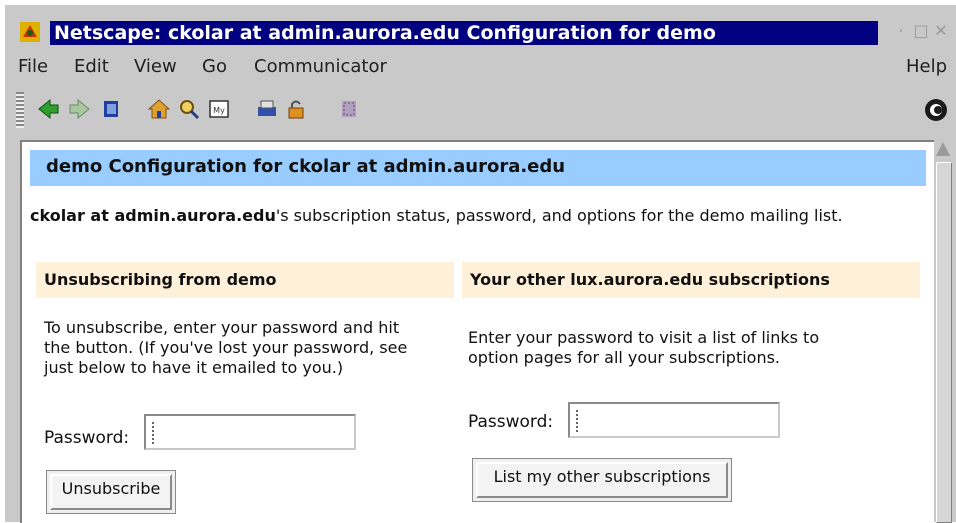 The image size is (956, 523). What do you see at coordinates (921, 31) in the screenshot?
I see `maximize-icon: □` at bounding box center [921, 31].